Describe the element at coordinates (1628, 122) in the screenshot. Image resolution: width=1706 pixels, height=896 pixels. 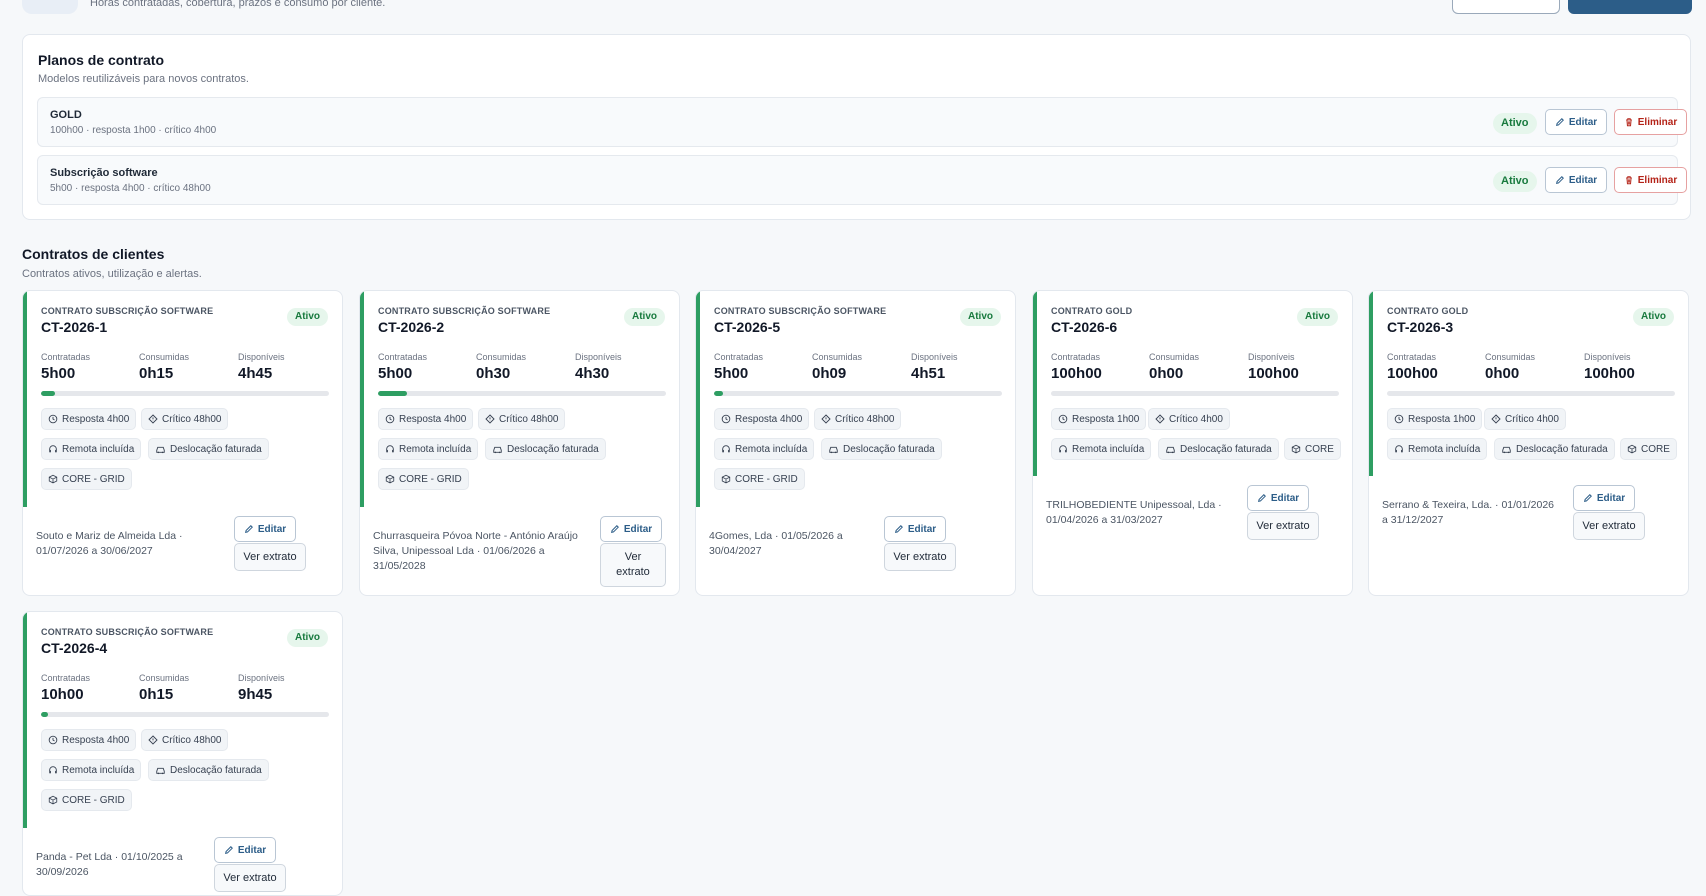
I see `trash-icon` at that location.